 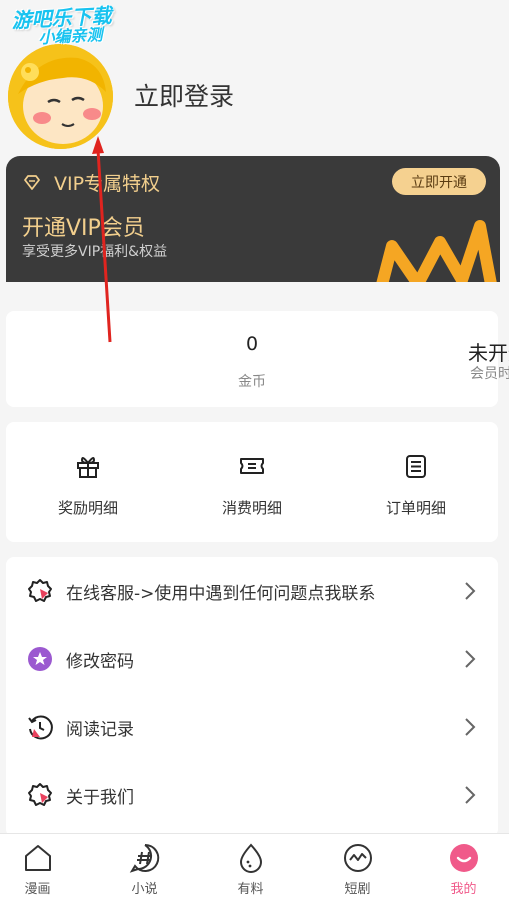 What do you see at coordinates (415, 508) in the screenshot?
I see `shortcut-orders-label: 订单明细` at bounding box center [415, 508].